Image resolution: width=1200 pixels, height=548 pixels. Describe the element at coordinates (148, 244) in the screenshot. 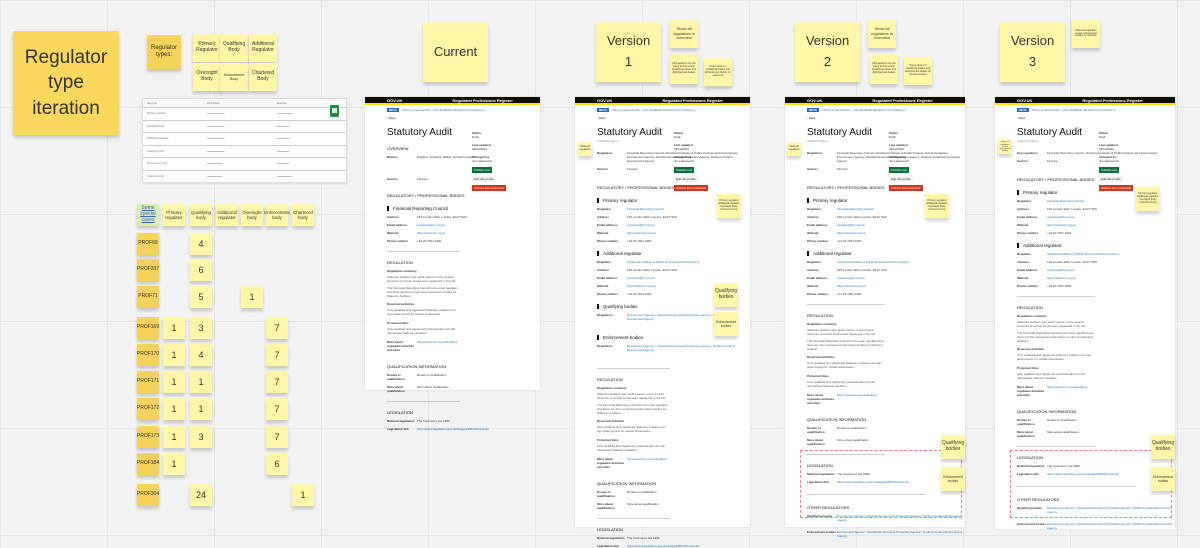

I see `matrix-row-id-sticky: PROF68` at that location.